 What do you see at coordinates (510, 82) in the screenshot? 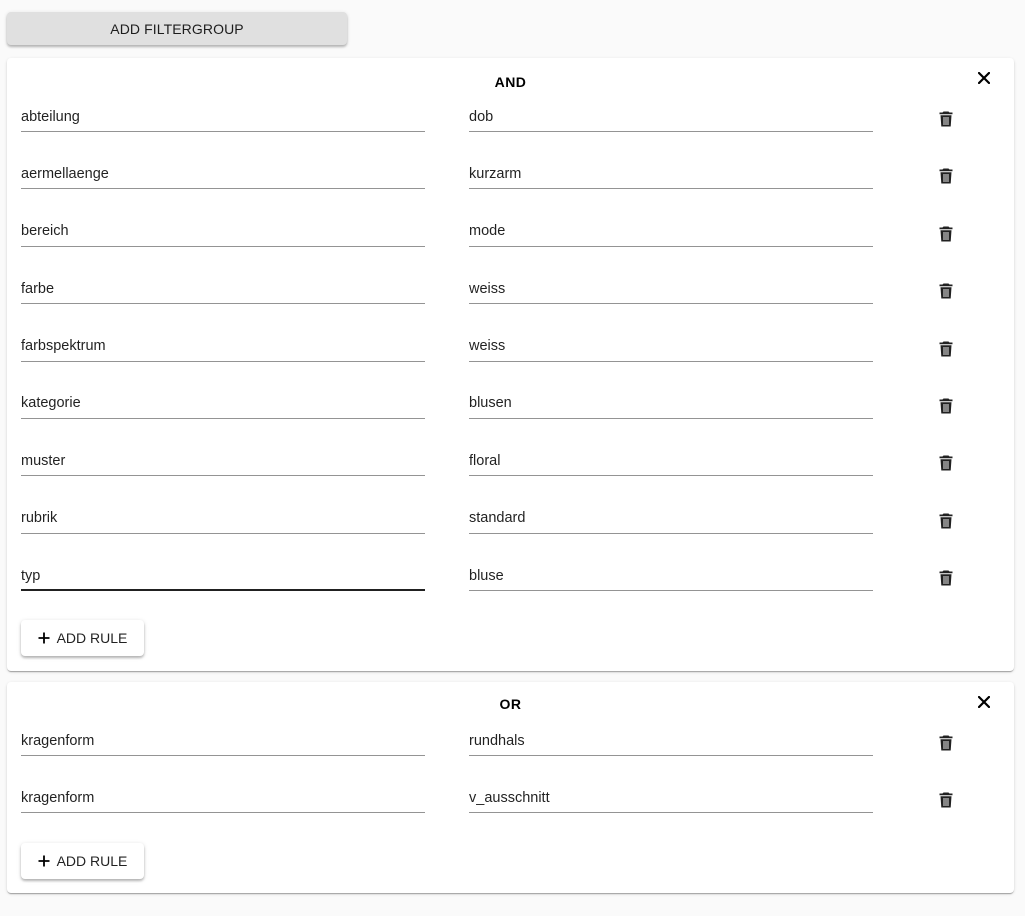
I see `group-operator-label: AND` at bounding box center [510, 82].